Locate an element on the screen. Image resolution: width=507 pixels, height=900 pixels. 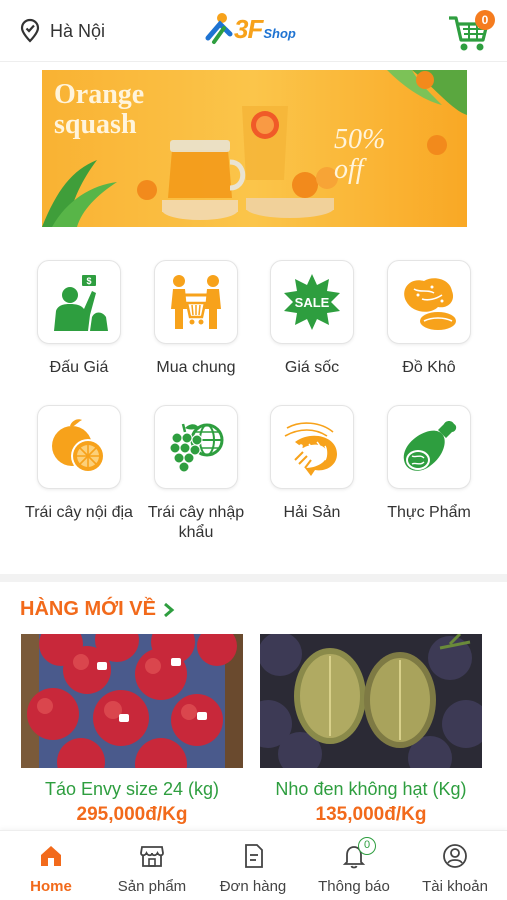
nav-account: Tài khoản is located at coordinates (455, 869).